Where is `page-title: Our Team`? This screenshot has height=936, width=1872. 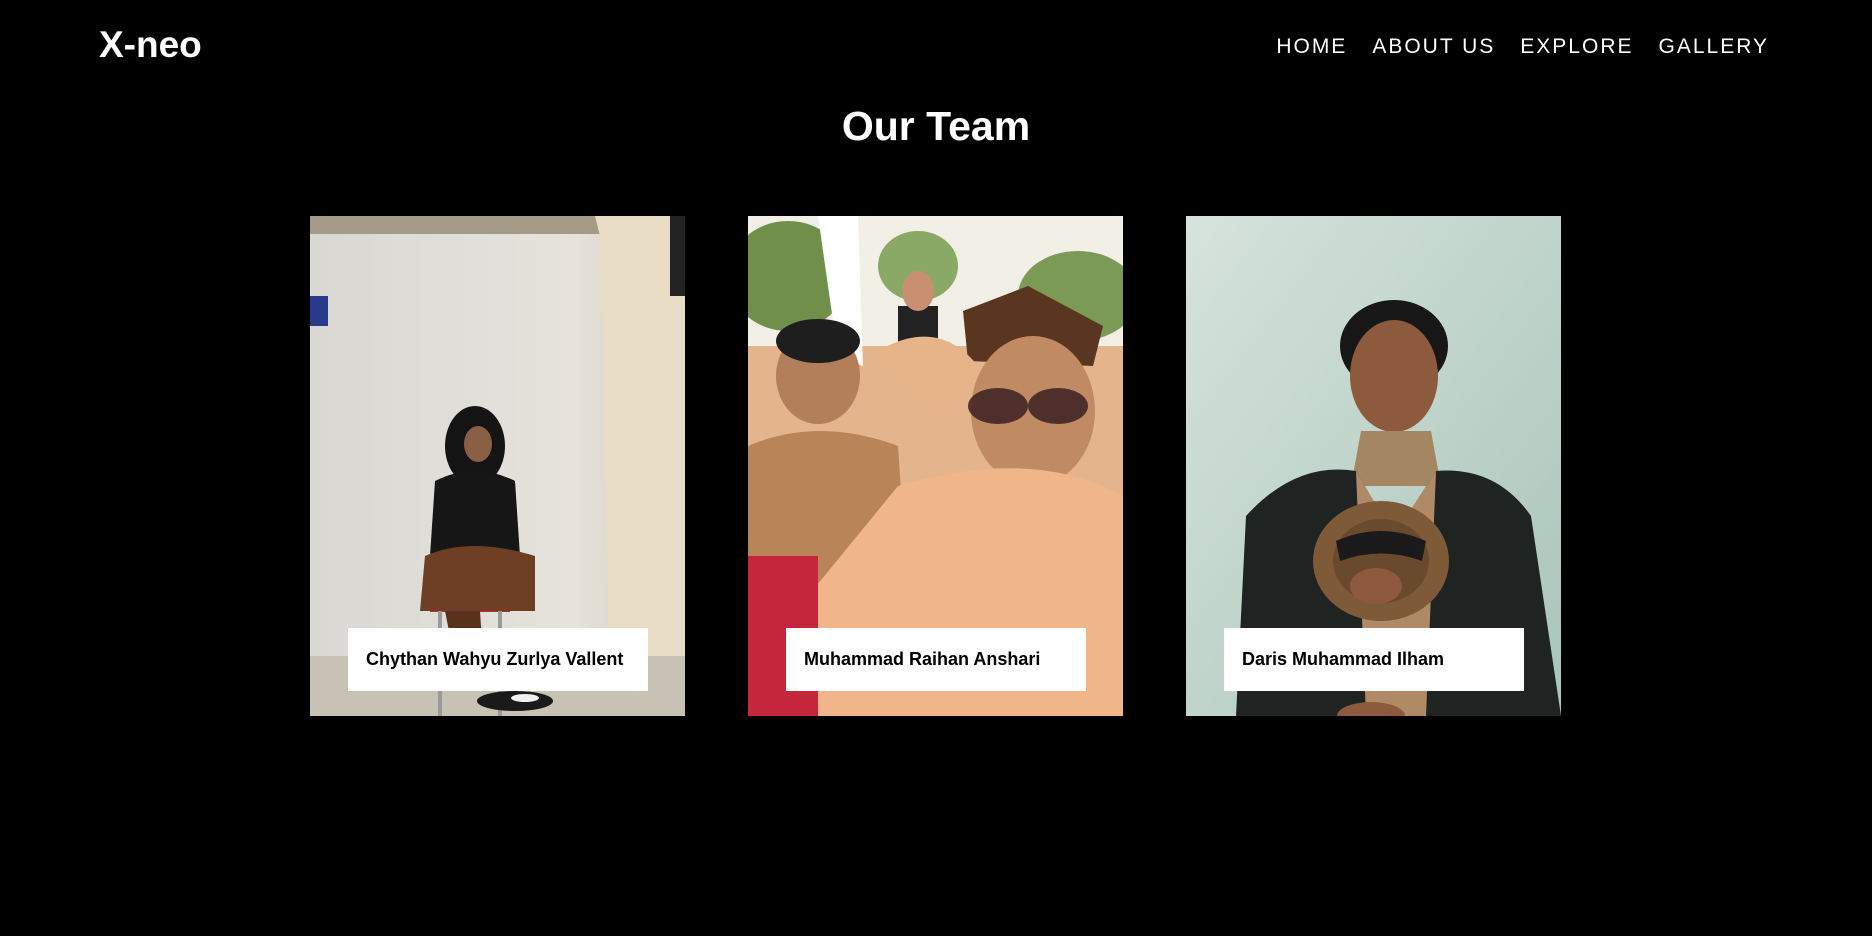 page-title: Our Team is located at coordinates (936, 126).